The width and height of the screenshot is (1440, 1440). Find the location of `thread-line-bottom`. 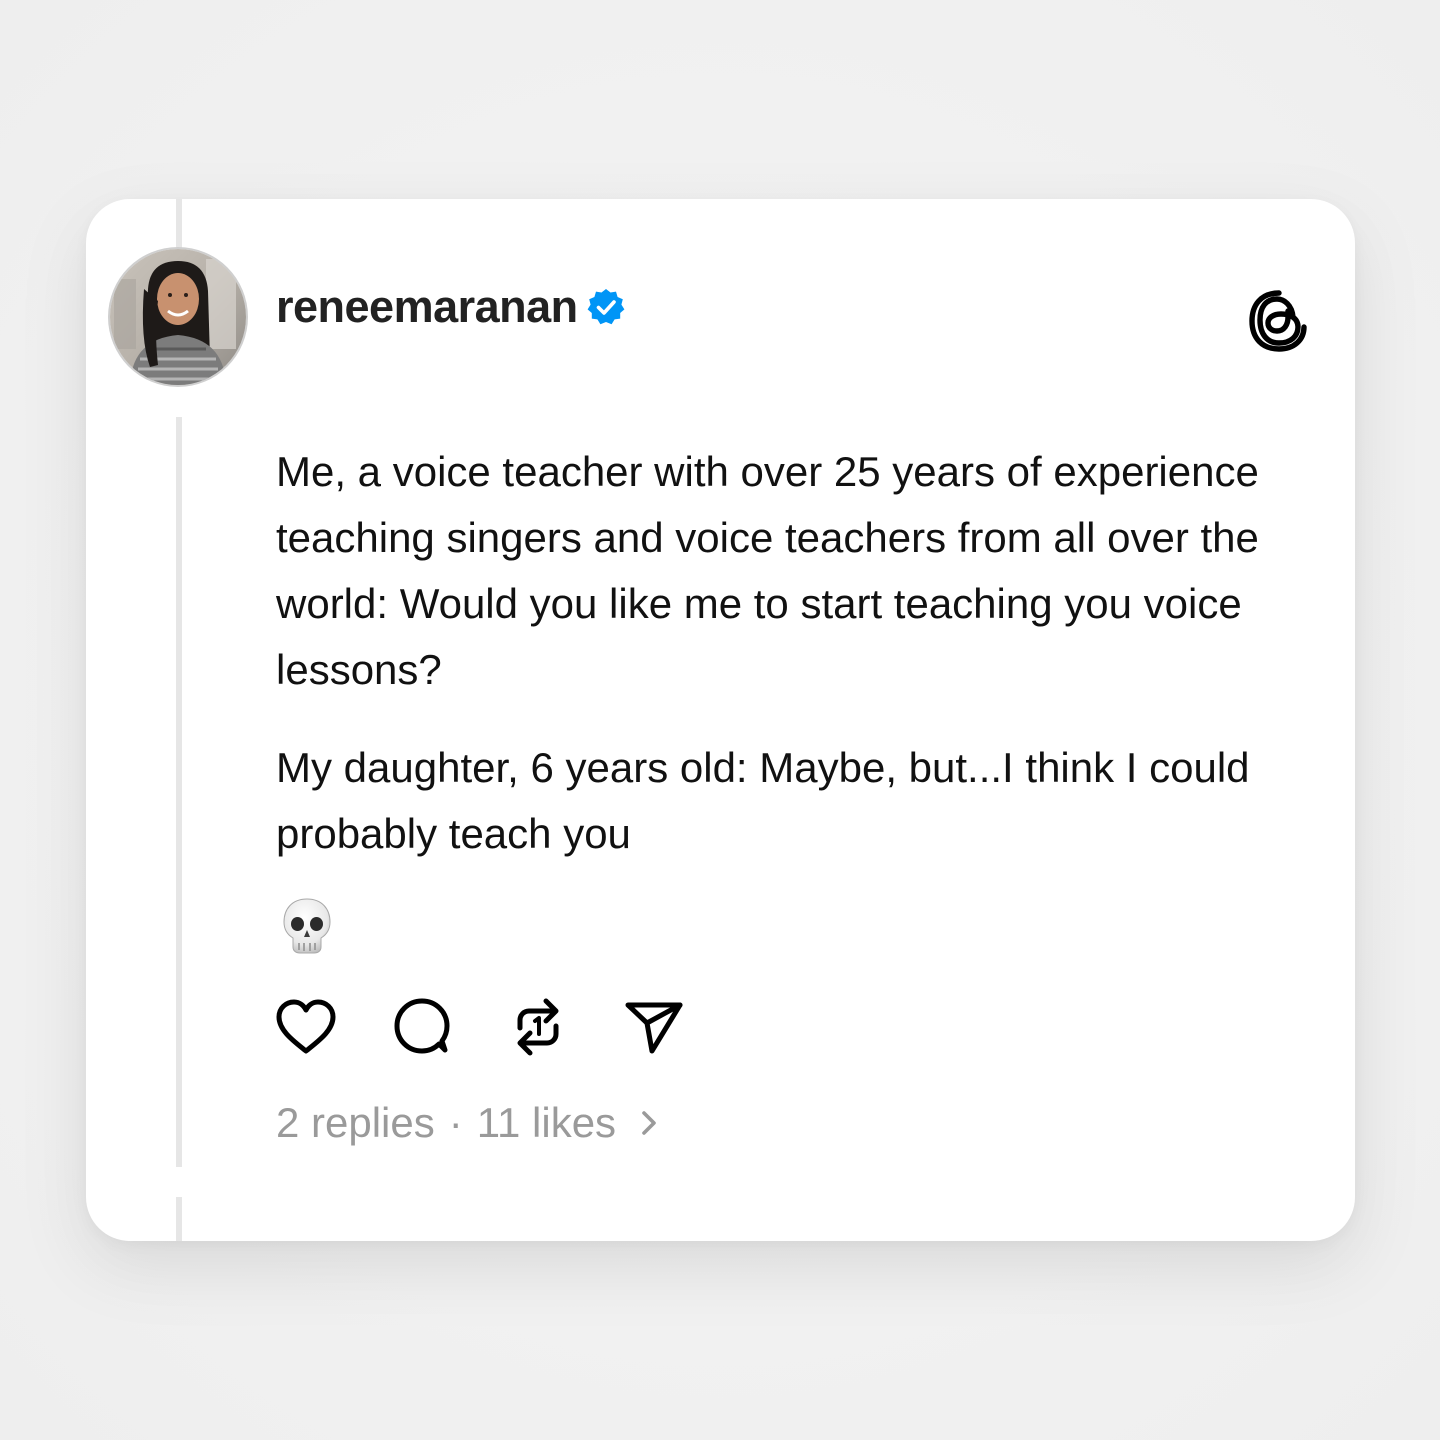

thread-line-bottom is located at coordinates (179, 1219).